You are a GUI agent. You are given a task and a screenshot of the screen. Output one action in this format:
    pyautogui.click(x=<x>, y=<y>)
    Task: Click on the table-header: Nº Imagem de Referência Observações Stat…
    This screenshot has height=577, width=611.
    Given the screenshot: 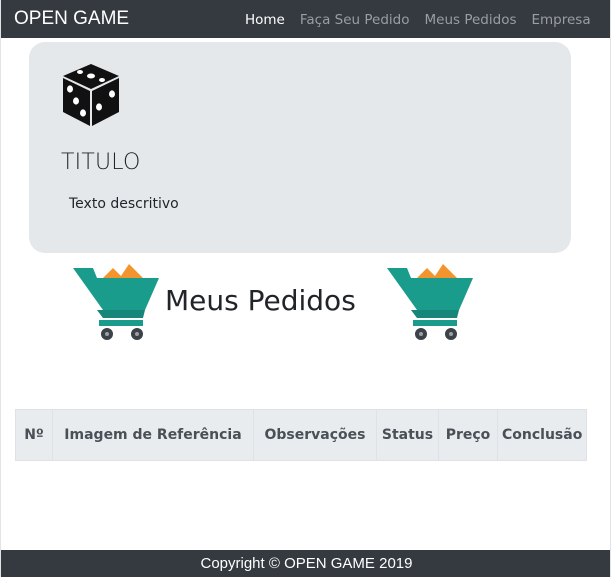 What is the action you would take?
    pyautogui.click(x=301, y=435)
    